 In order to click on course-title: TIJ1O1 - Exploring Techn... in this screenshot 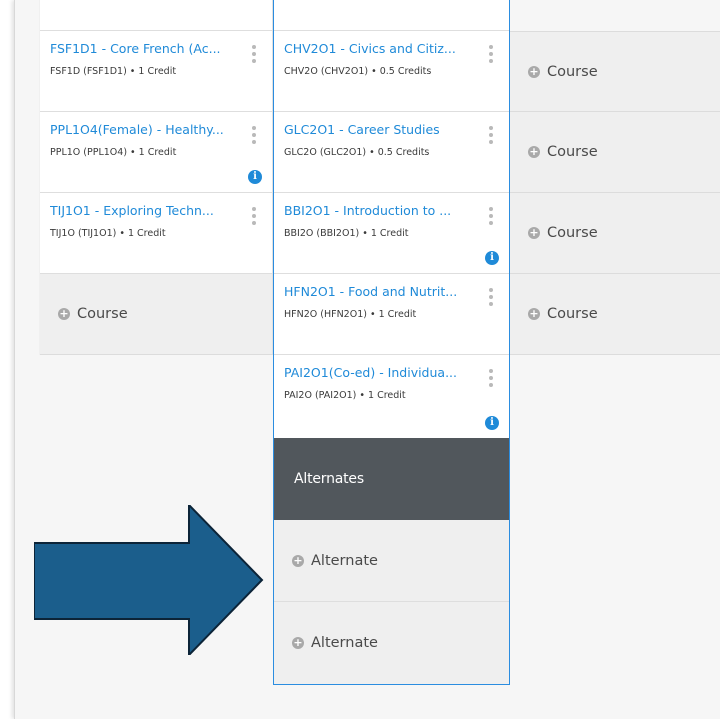, I will do `click(147, 210)`.